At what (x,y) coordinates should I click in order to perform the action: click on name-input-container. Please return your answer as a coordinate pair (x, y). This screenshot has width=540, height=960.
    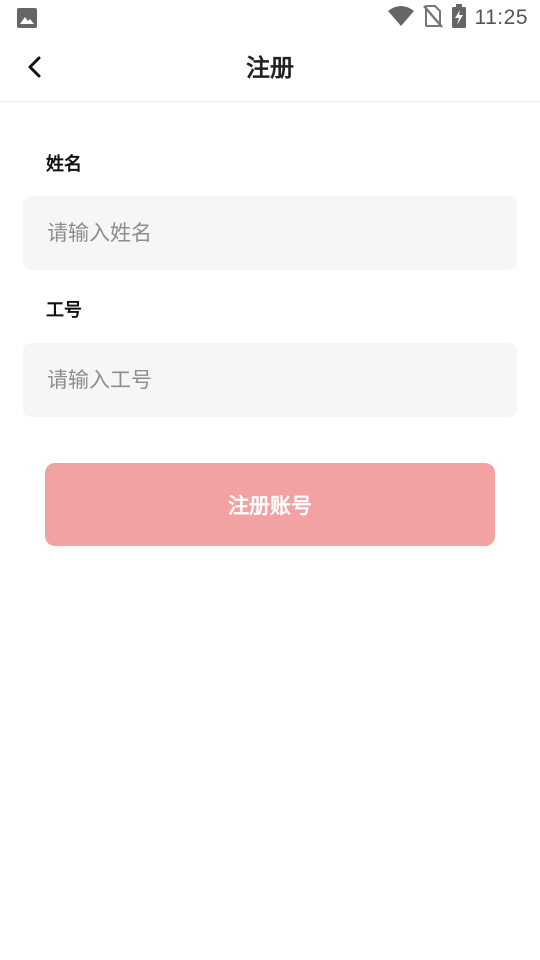
    Looking at the image, I should click on (270, 233).